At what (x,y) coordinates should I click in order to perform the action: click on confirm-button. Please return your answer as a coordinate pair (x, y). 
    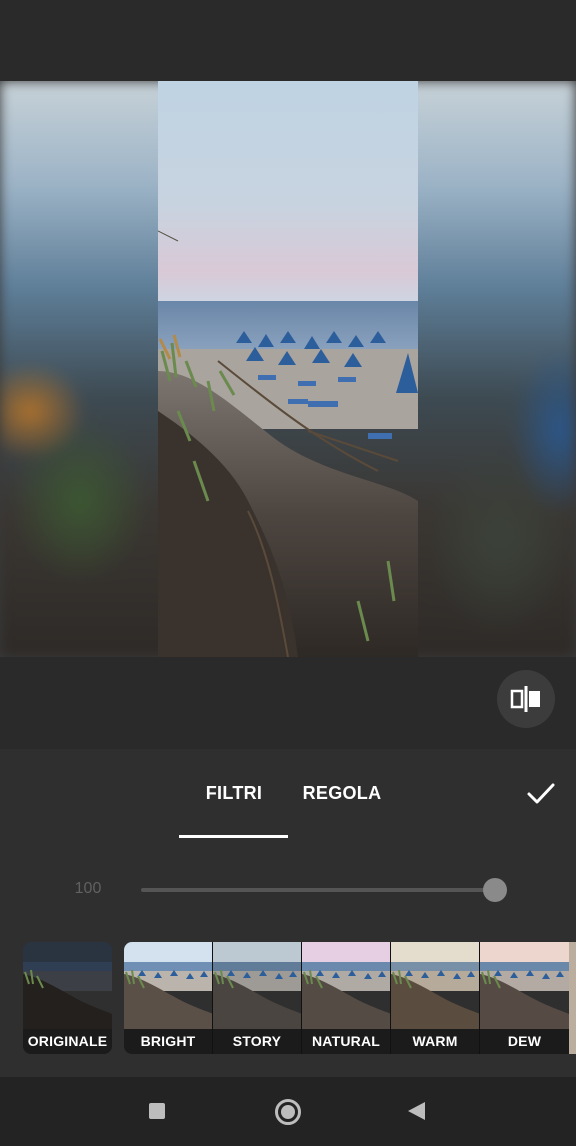
    Looking at the image, I should click on (541, 794).